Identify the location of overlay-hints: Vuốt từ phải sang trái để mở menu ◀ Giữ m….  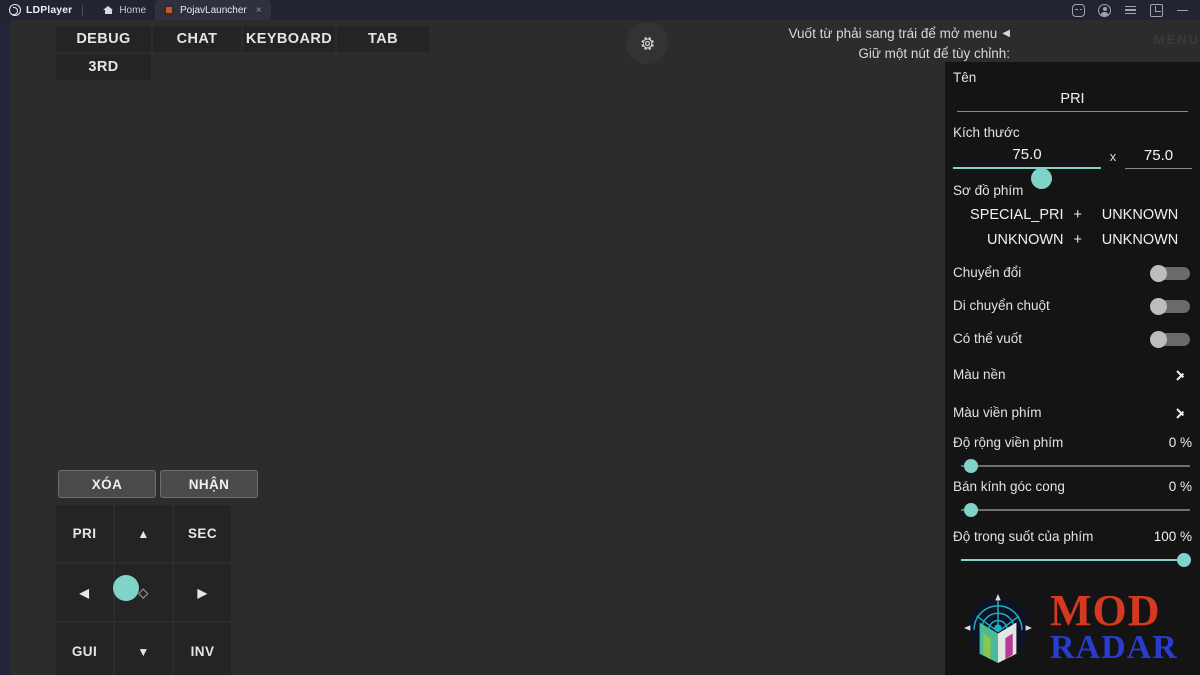
(899, 44).